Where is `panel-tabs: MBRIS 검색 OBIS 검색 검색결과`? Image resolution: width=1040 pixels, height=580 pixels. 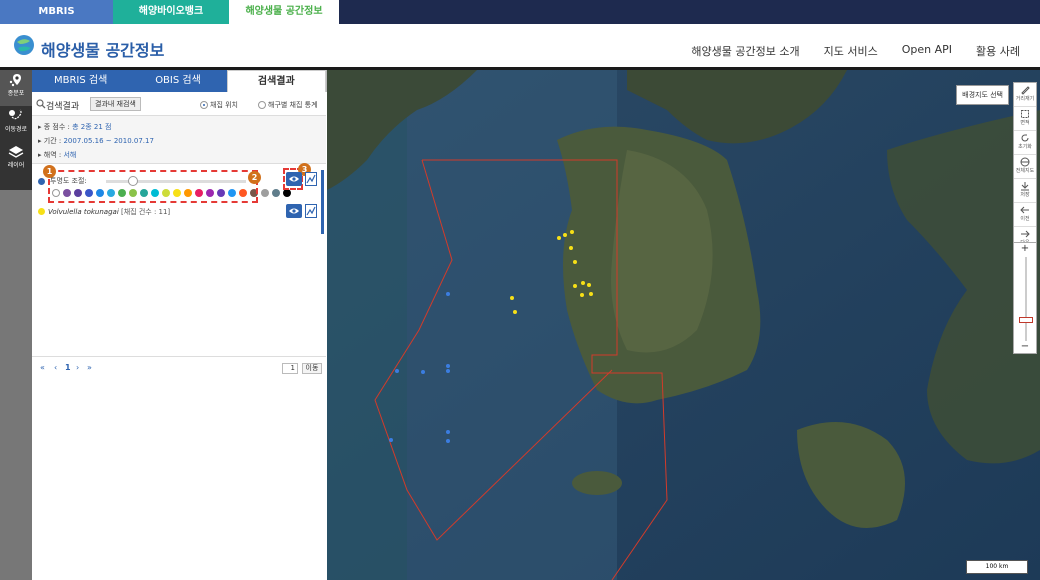 panel-tabs: MBRIS 검색 OBIS 검색 검색결과 is located at coordinates (179, 81).